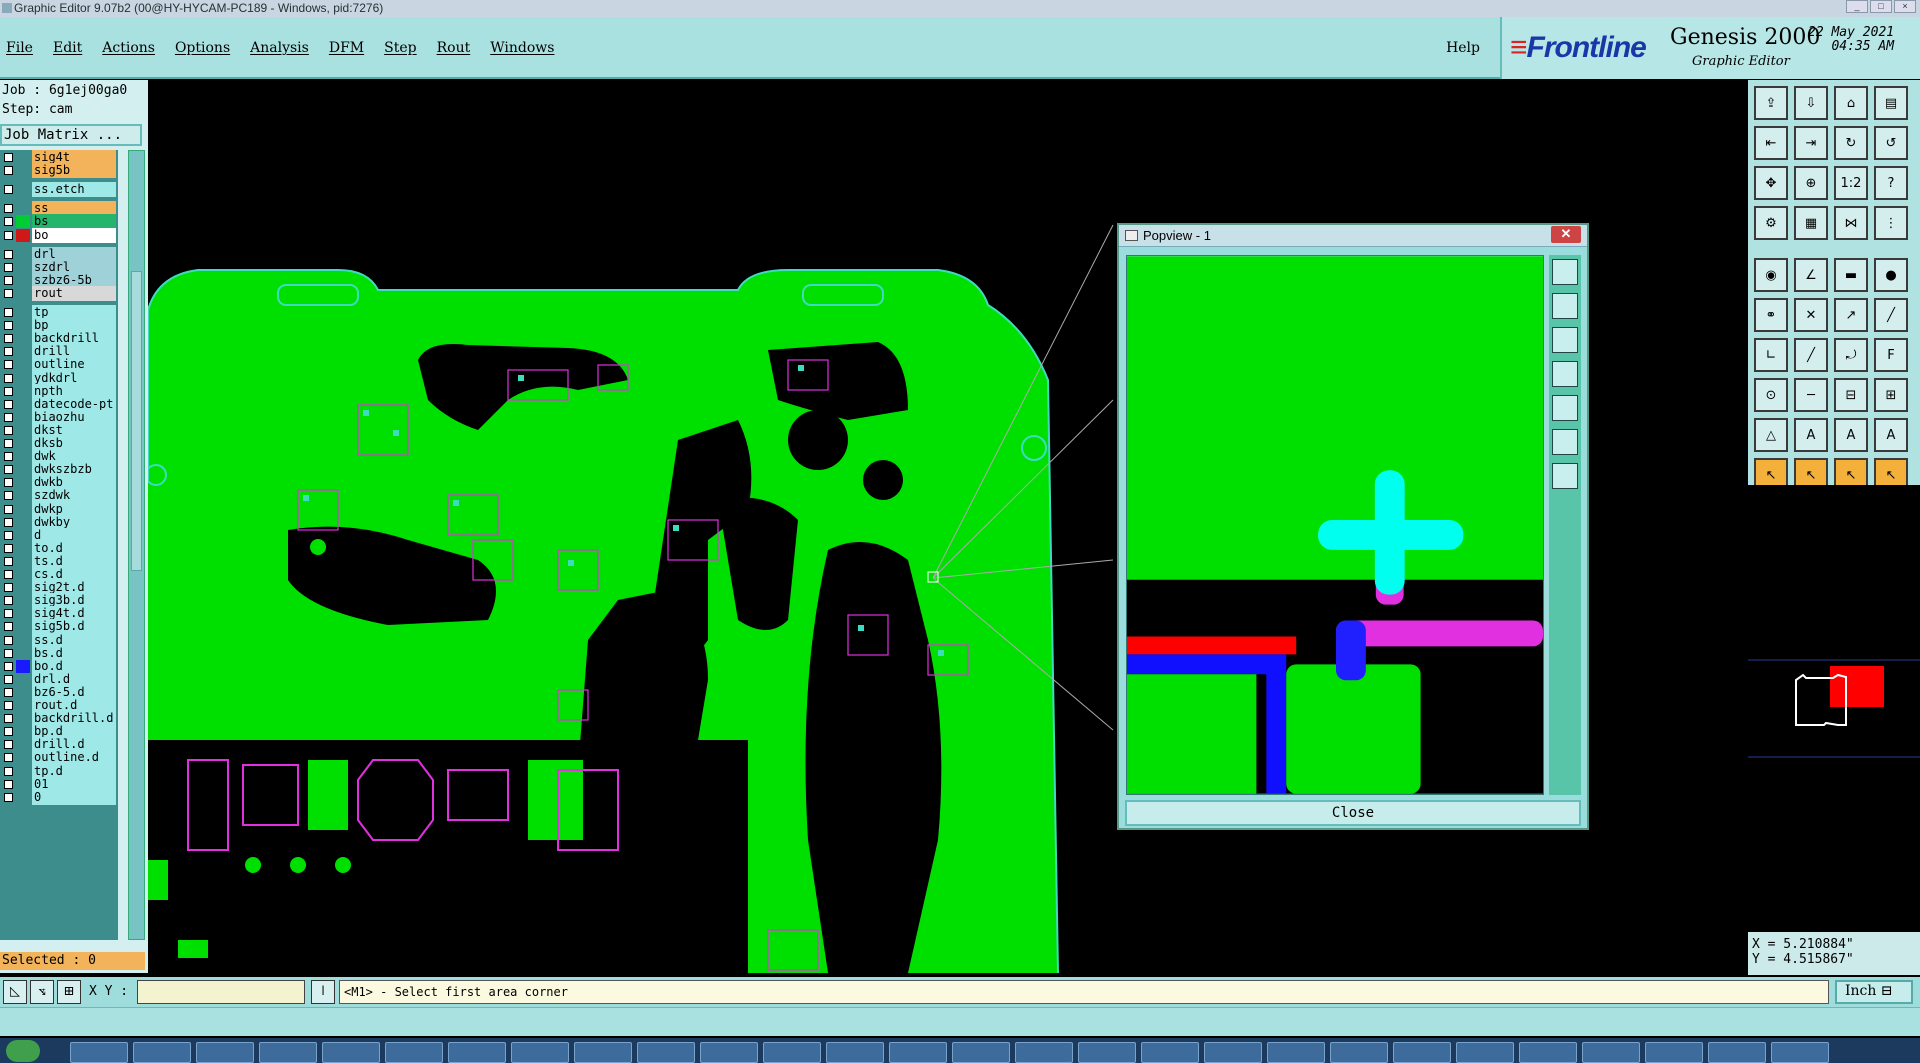 The image size is (1920, 1063). What do you see at coordinates (1771, 435) in the screenshot?
I see `triangle-icon: △` at bounding box center [1771, 435].